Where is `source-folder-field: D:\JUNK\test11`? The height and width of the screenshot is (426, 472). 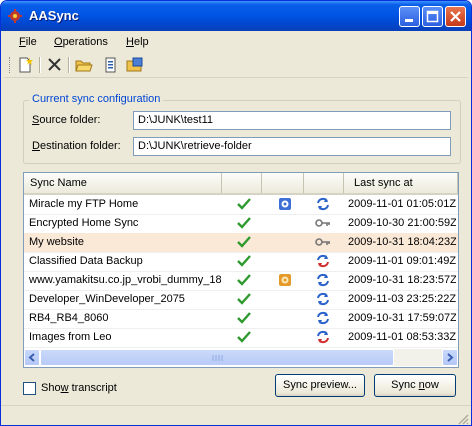
source-folder-field: D:\JUNK\test11 is located at coordinates (292, 120).